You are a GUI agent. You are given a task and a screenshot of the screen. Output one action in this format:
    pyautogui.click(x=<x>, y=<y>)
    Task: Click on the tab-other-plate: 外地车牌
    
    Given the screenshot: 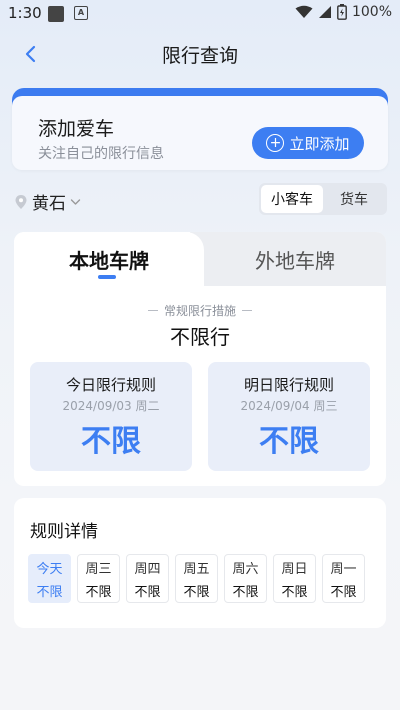 What is the action you would take?
    pyautogui.click(x=295, y=259)
    